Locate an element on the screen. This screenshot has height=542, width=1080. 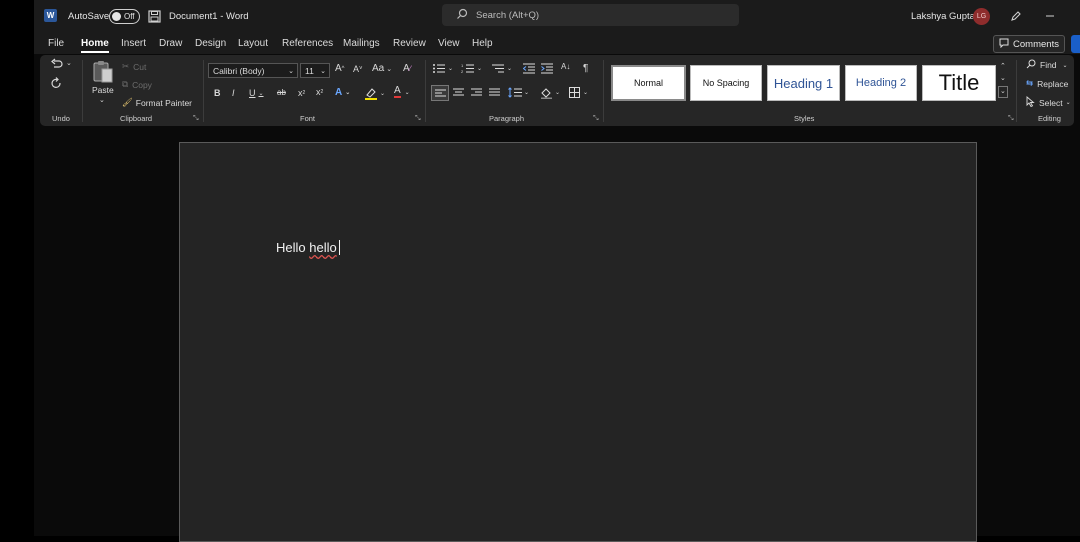
superscript-icon: x2 is located at coordinates (319, 92).